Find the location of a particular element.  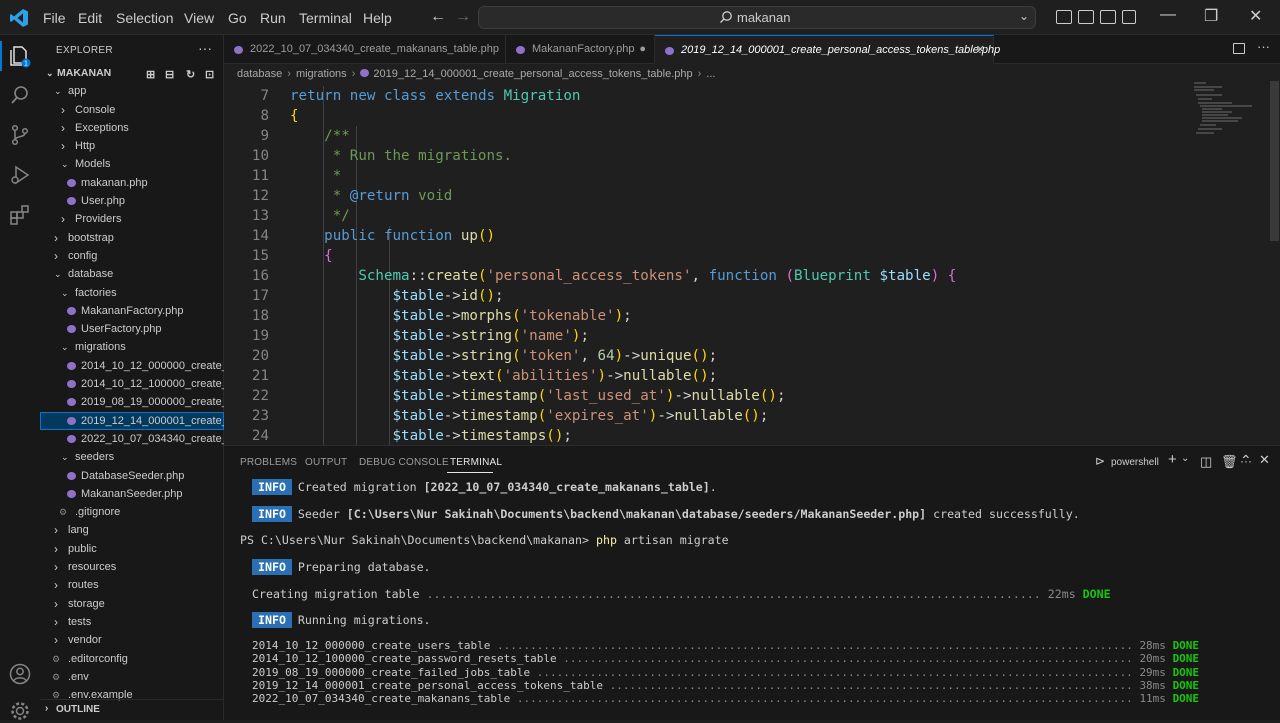

tree-folder: › config is located at coordinates (132, 256).